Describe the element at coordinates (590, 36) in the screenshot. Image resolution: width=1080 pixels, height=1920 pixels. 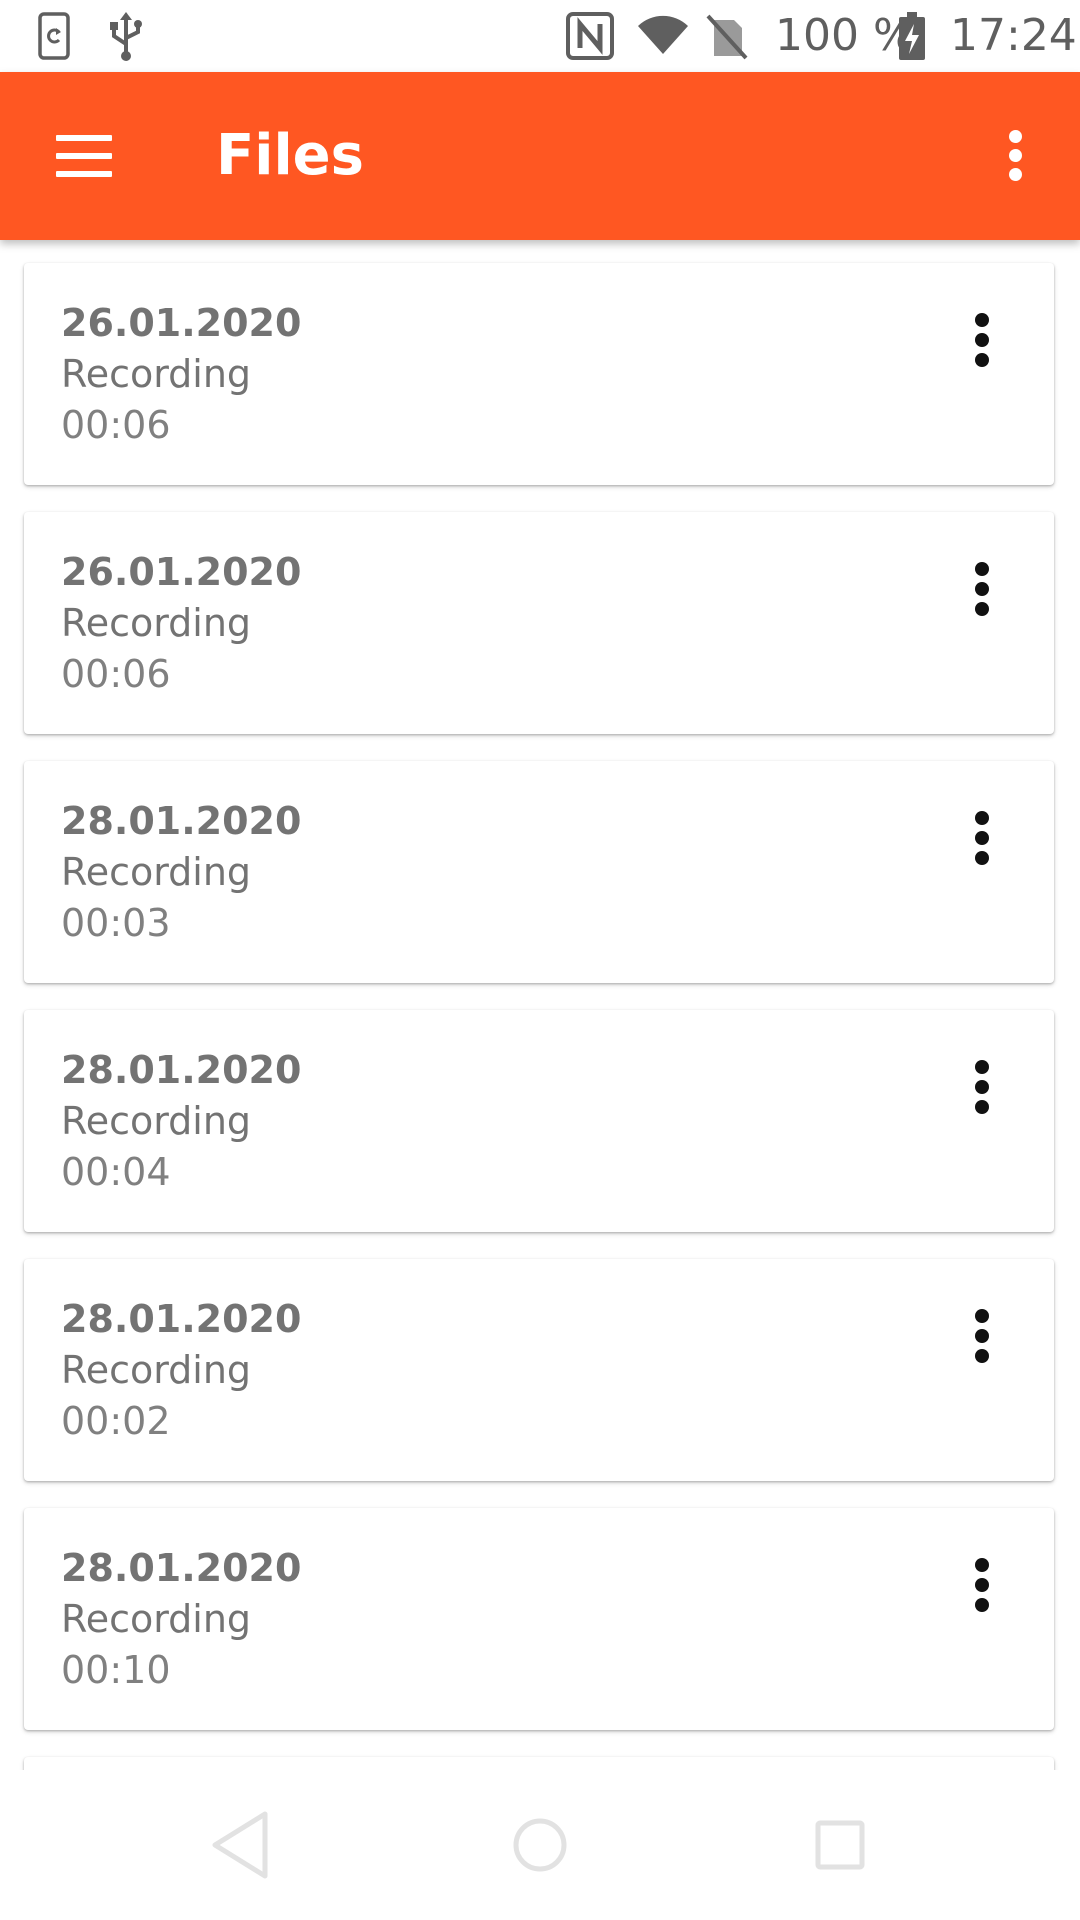
I see `nfc-icon` at that location.